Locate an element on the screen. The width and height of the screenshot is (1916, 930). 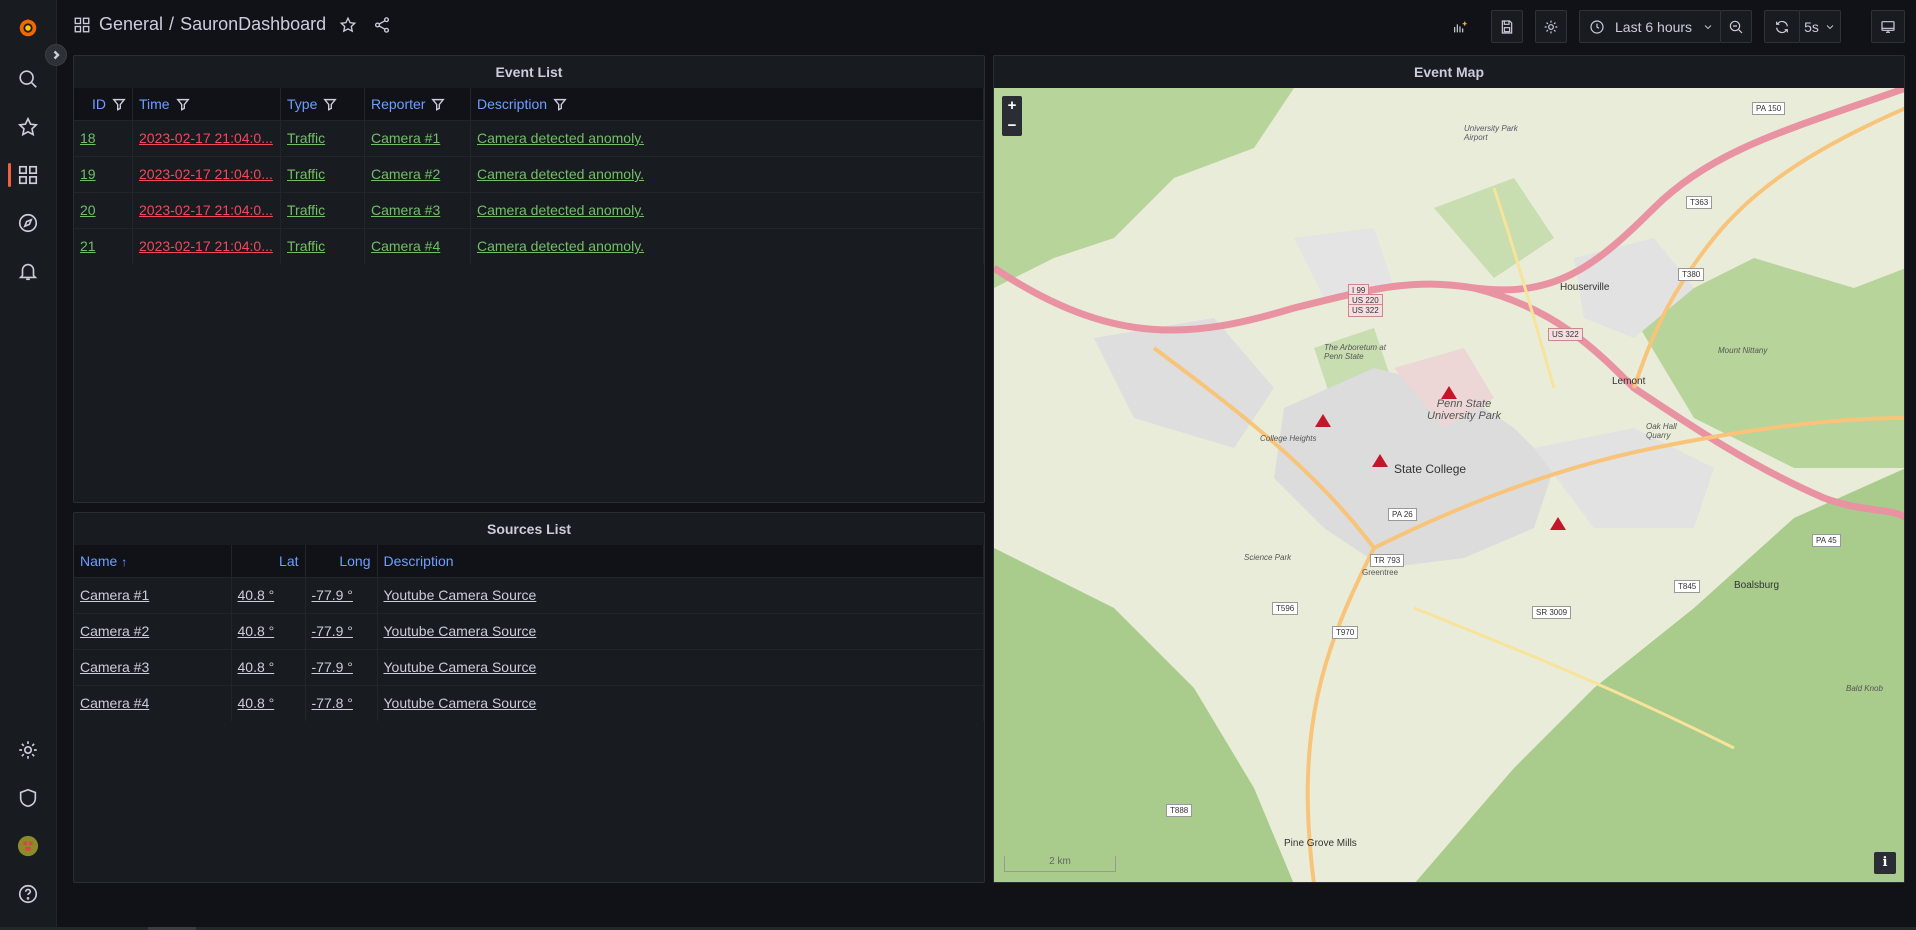
zoom-out-button: − is located at coordinates (1012, 126).